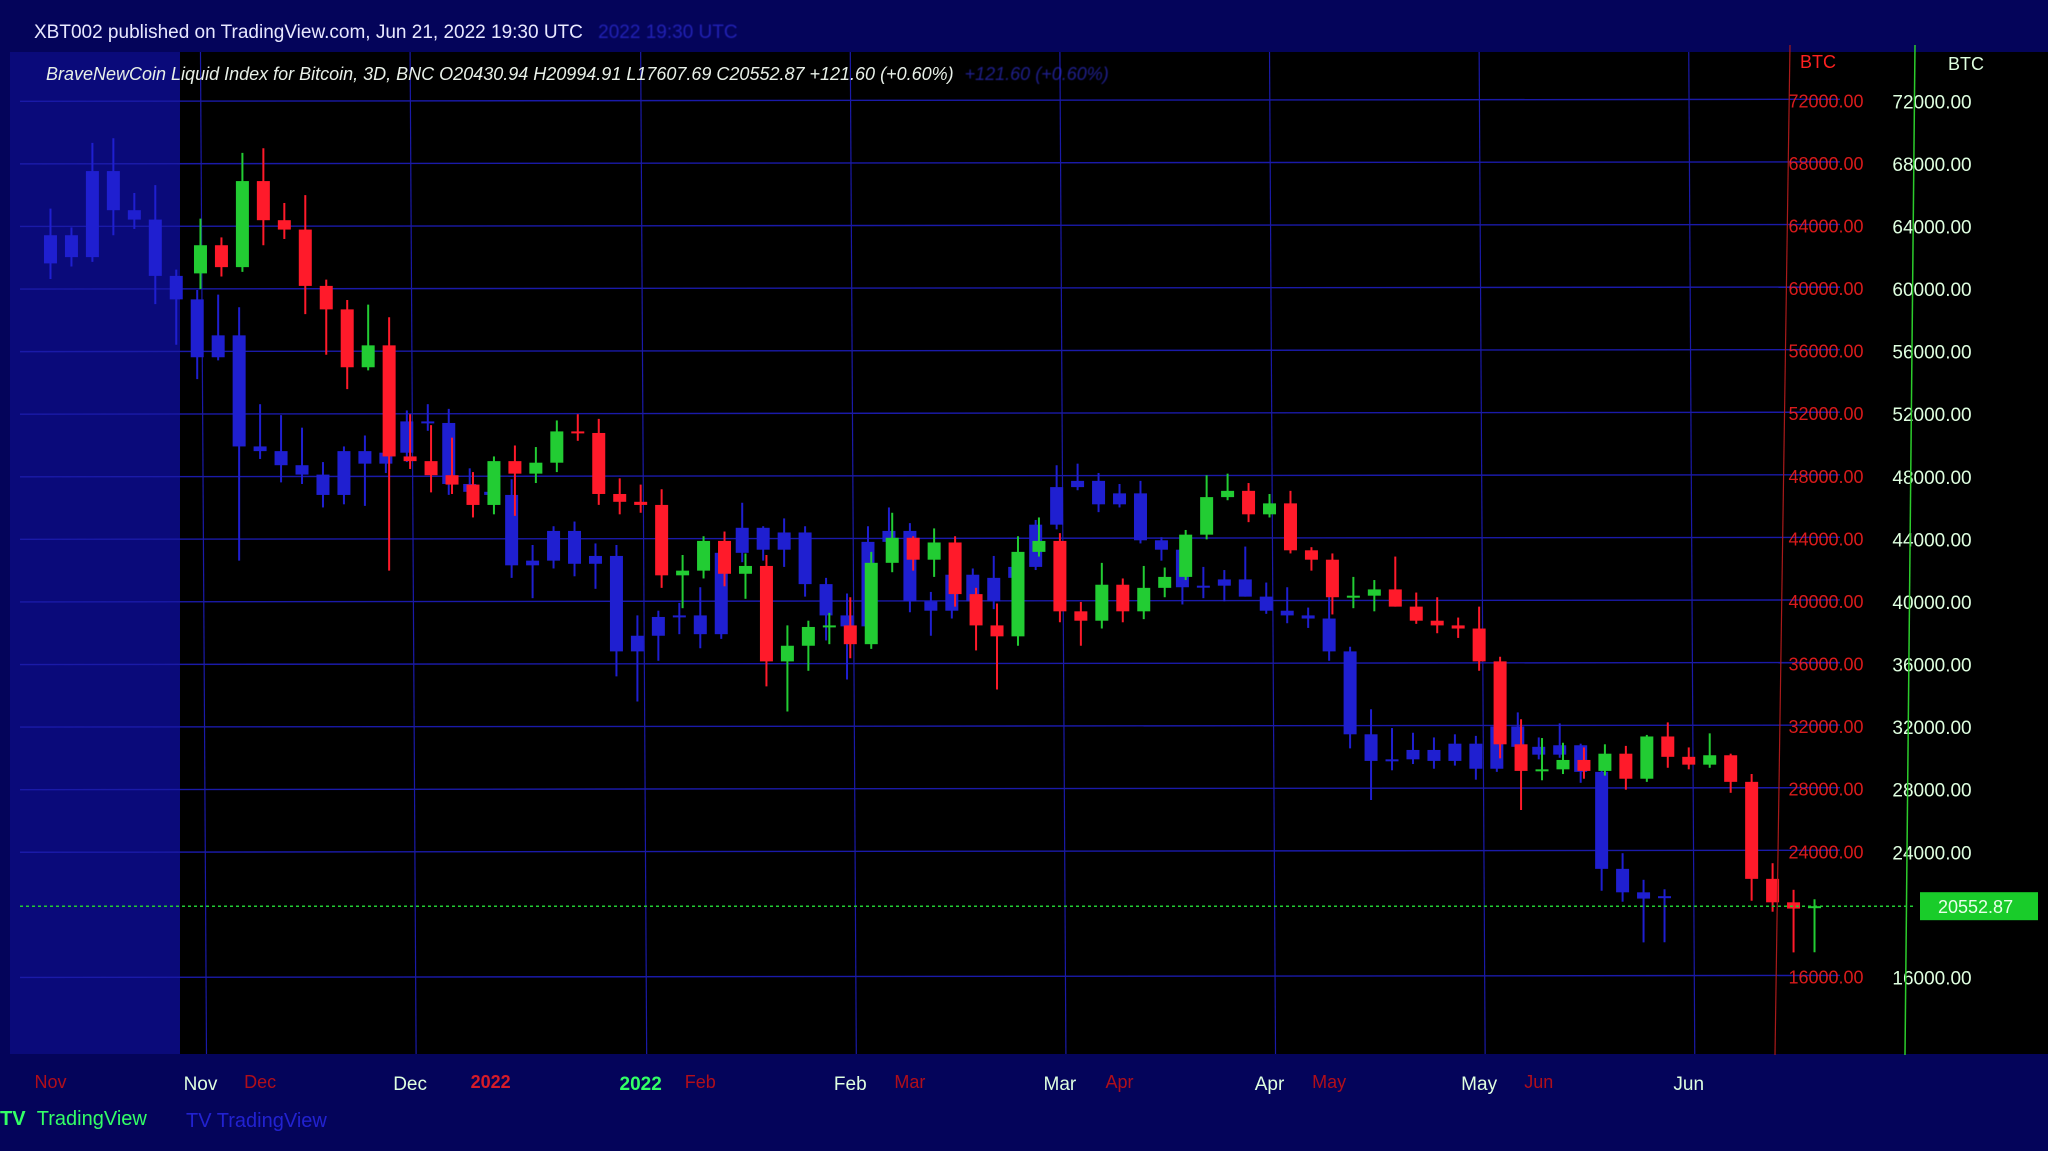 This screenshot has width=2048, height=1151. I want to click on x-tick-label-ghost: Dec, so click(260, 1082).